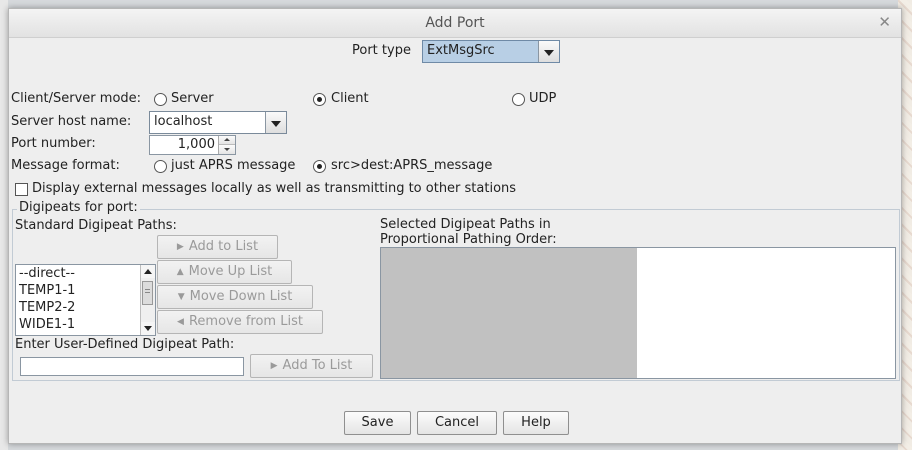  Describe the element at coordinates (47, 324) in the screenshot. I see `list-item: WIDE1-1` at that location.